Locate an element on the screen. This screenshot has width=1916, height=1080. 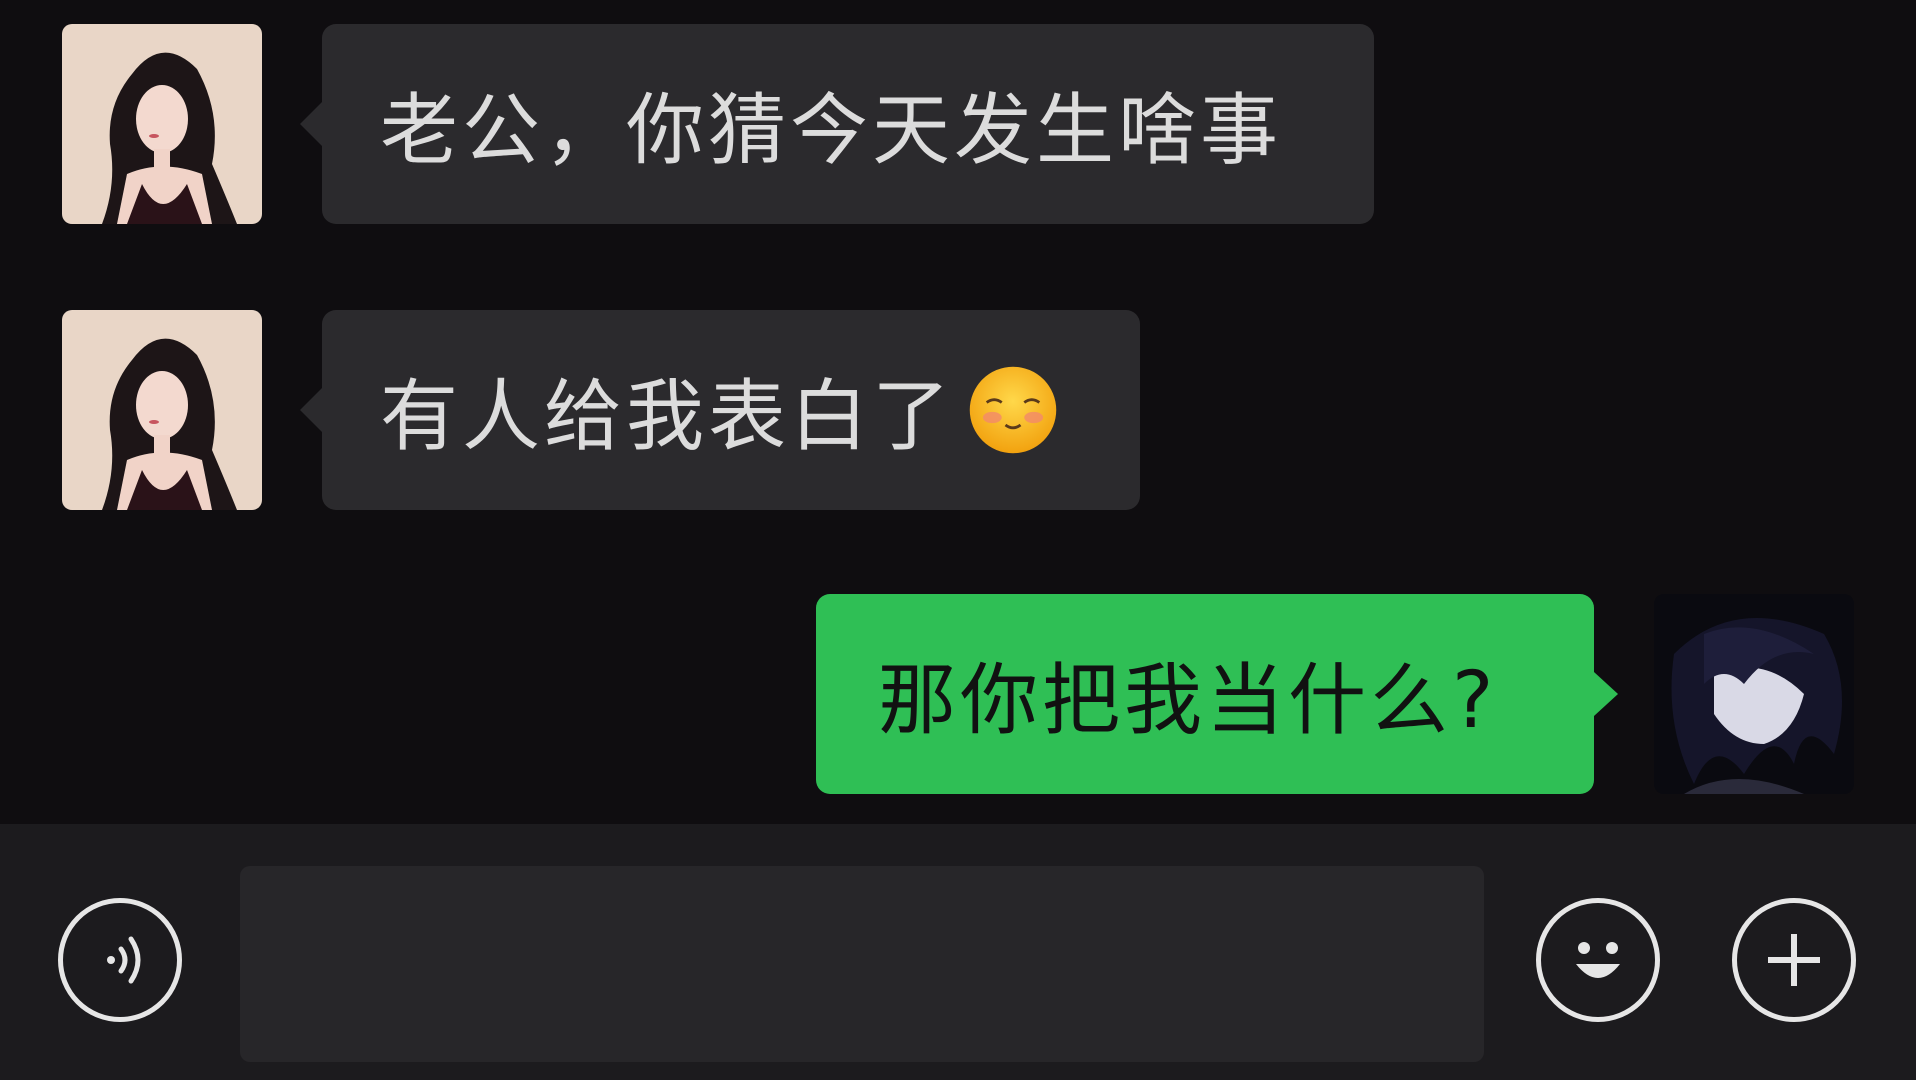
emoji-icon is located at coordinates (1598, 960).